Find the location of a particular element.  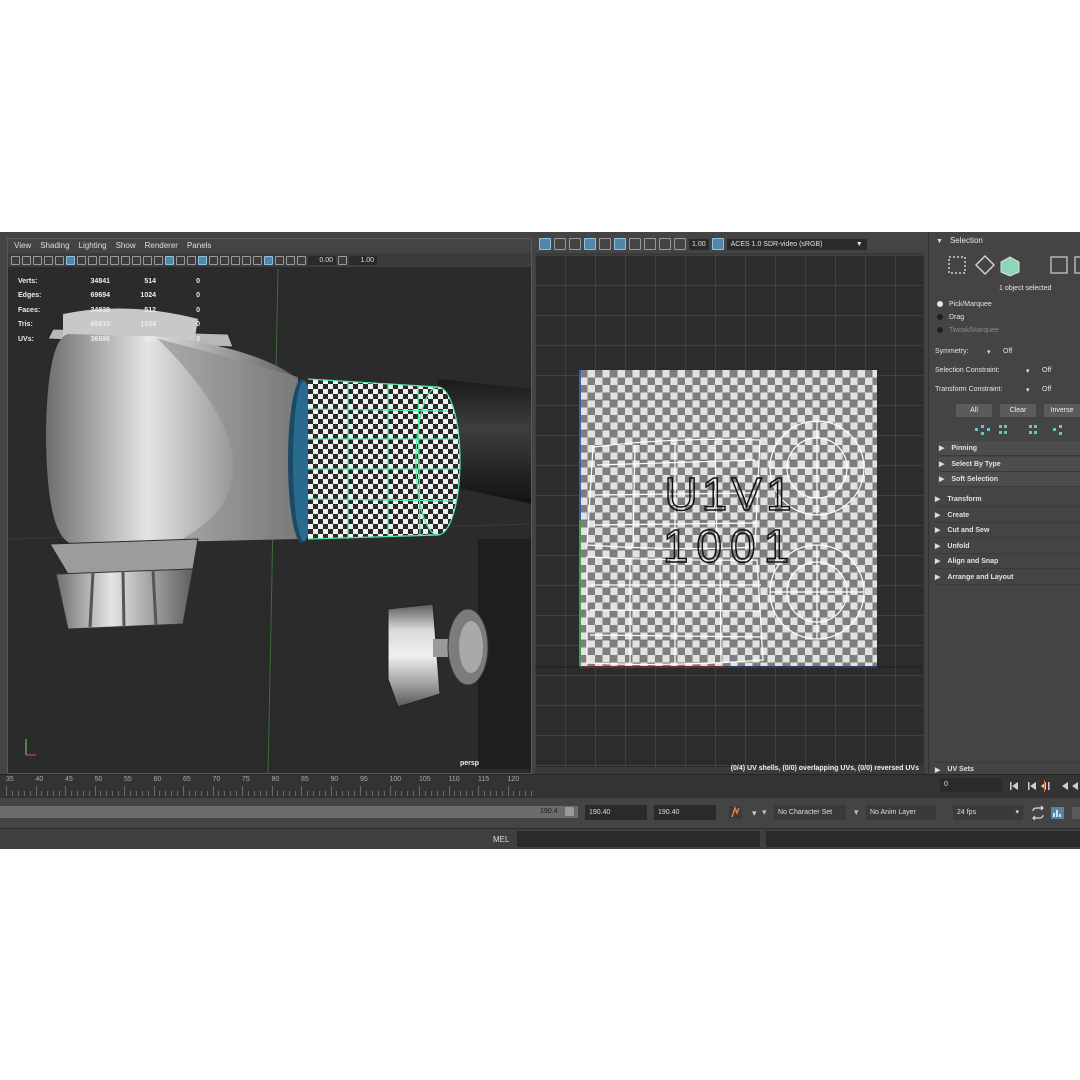

isolate-select-icon is located at coordinates (268, 260).